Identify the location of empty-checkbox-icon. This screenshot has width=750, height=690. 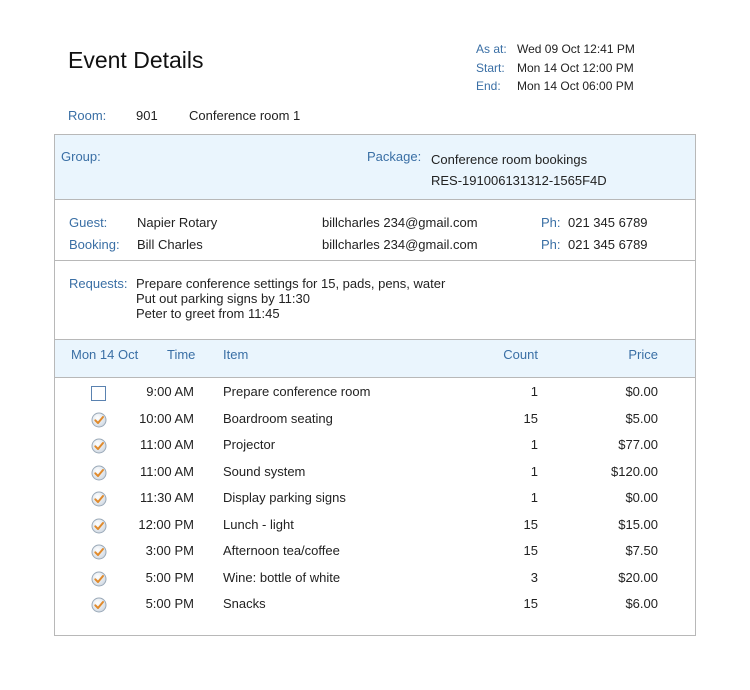
(98, 393).